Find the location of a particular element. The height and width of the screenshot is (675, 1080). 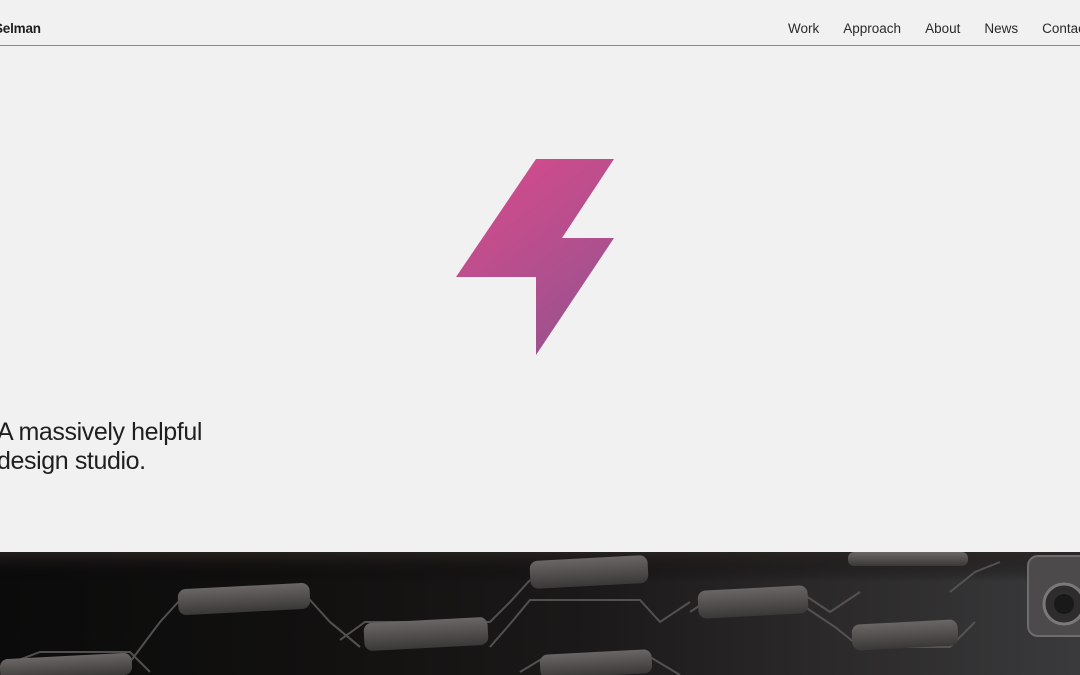

hero-tagline: A massively helpful design studio. is located at coordinates (101, 447).